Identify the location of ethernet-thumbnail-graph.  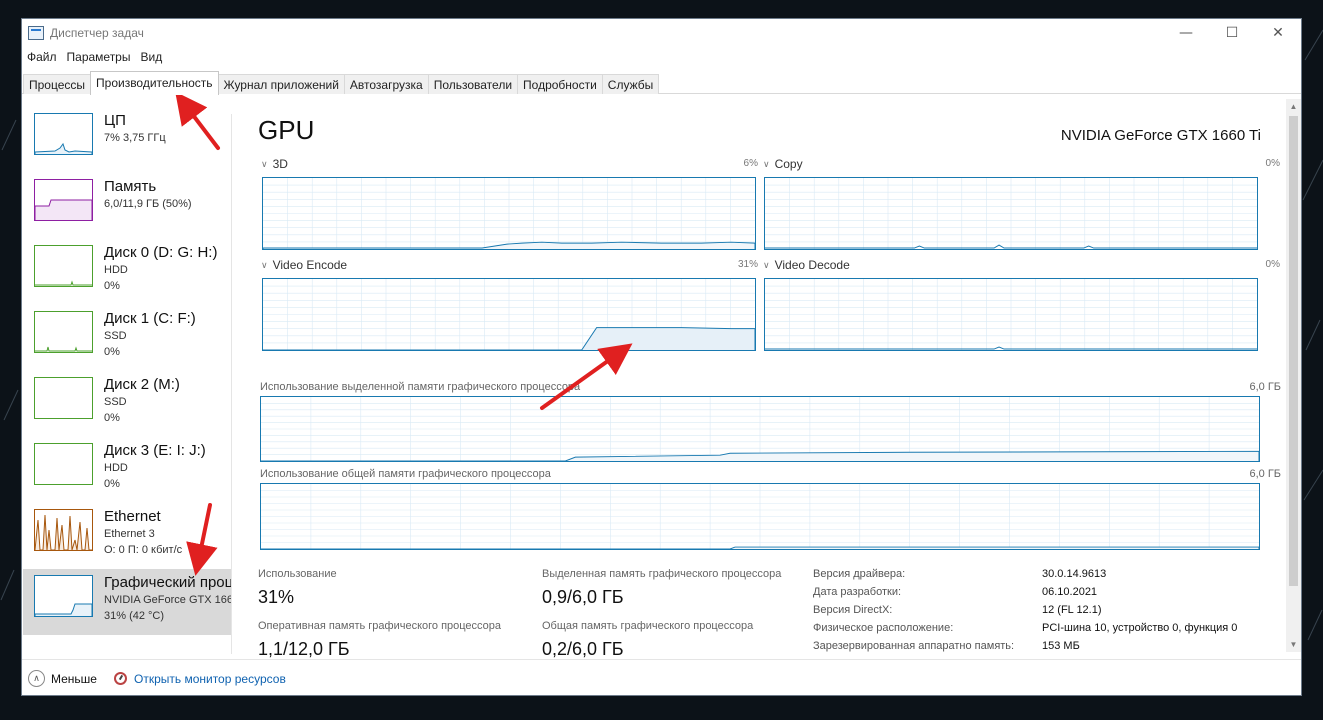
(63, 530).